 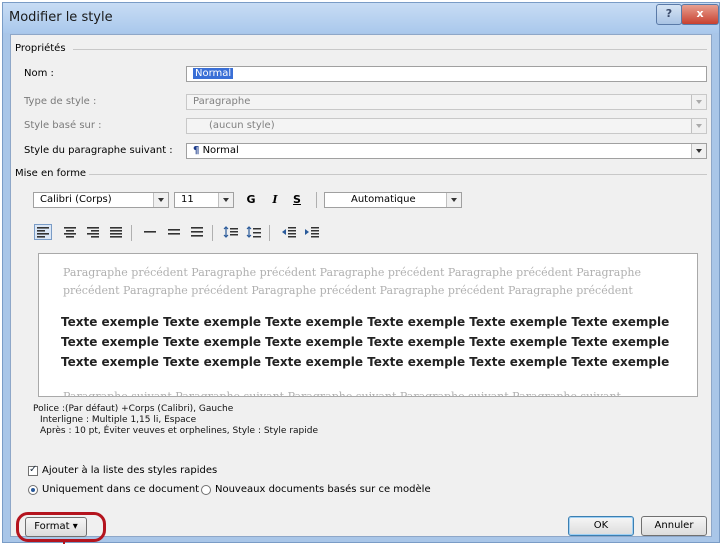 I want to click on ok-button: OK, so click(x=601, y=526).